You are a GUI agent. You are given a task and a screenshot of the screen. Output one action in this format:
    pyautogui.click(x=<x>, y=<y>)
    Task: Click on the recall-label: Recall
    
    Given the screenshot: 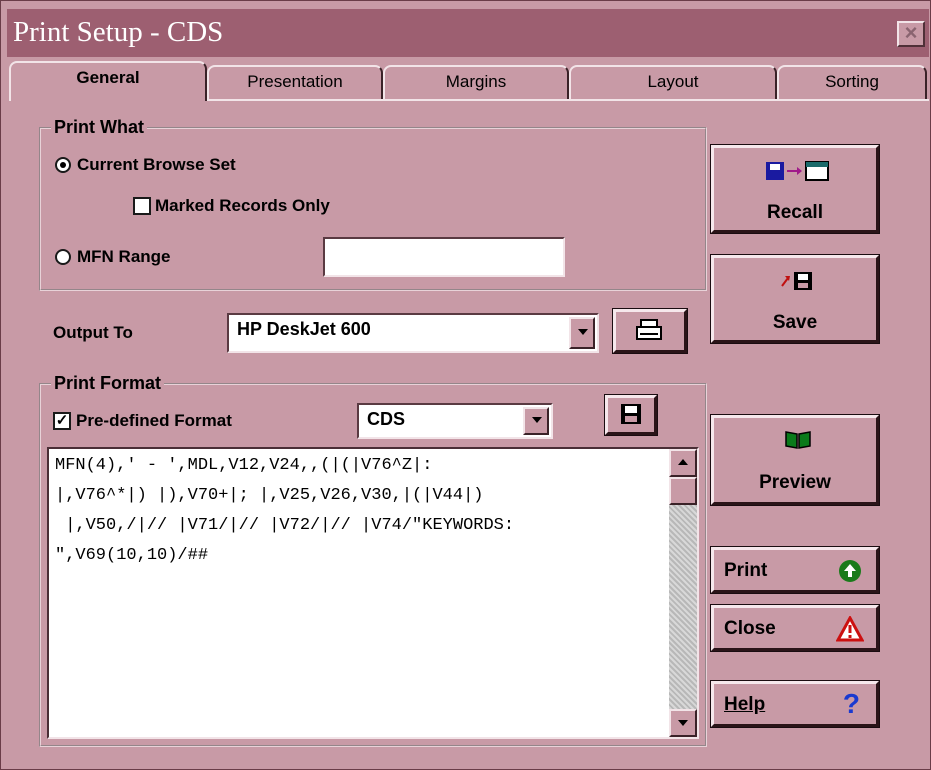 What is the action you would take?
    pyautogui.click(x=795, y=212)
    